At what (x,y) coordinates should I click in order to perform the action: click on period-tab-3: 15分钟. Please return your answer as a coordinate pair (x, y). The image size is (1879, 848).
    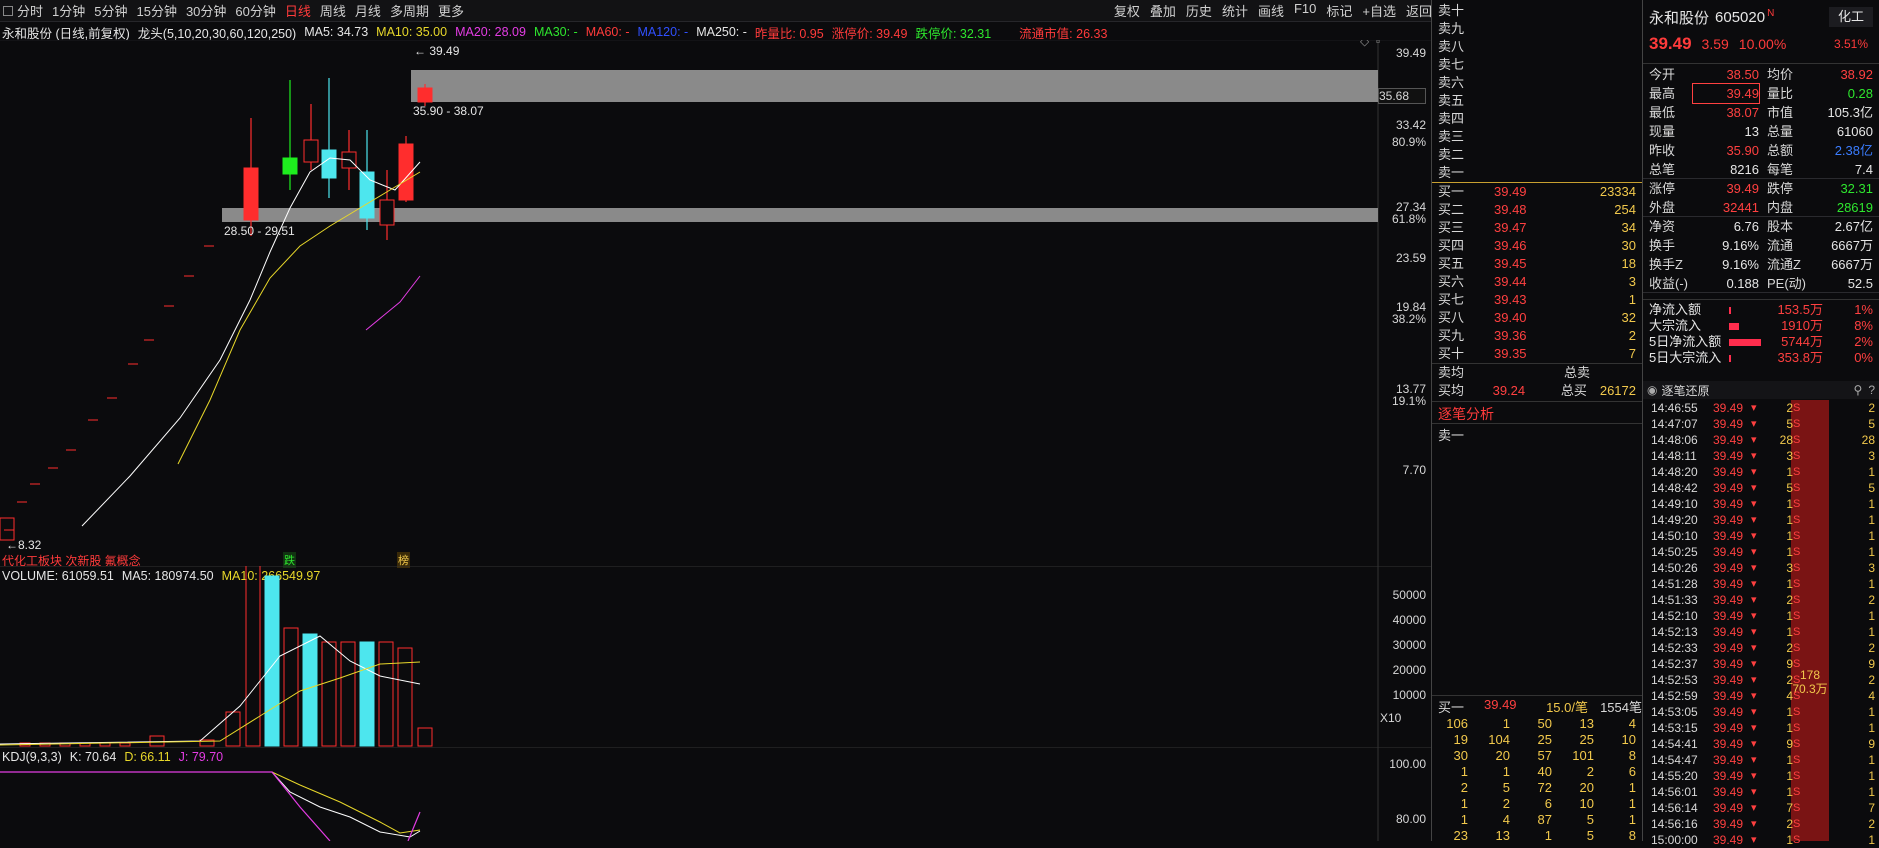
    Looking at the image, I should click on (156, 10).